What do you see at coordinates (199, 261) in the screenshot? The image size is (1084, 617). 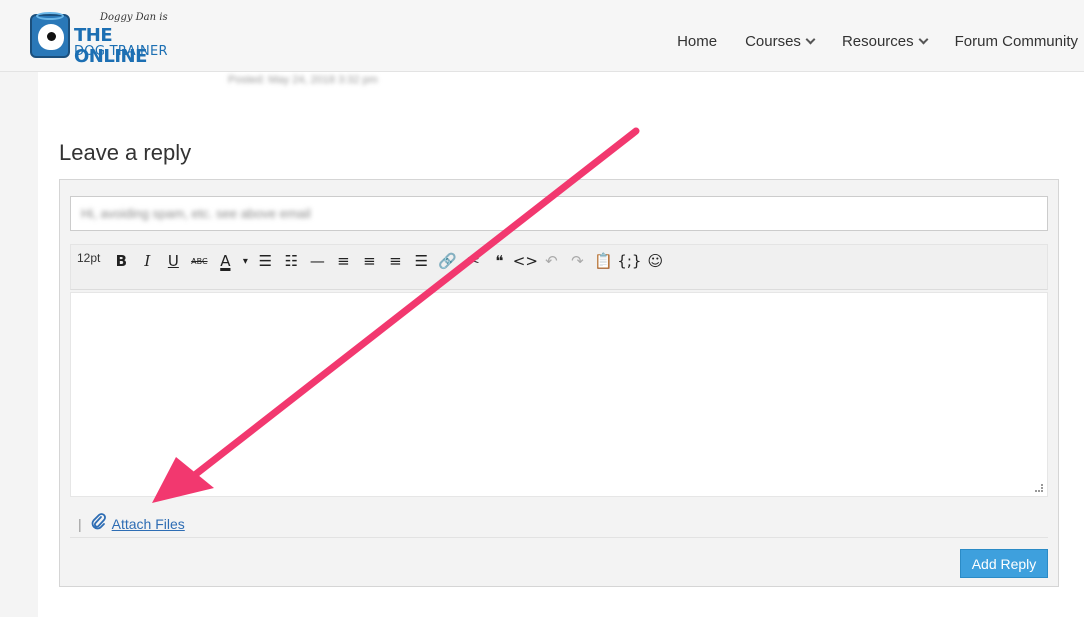 I see `strikethrough-button: ABC` at bounding box center [199, 261].